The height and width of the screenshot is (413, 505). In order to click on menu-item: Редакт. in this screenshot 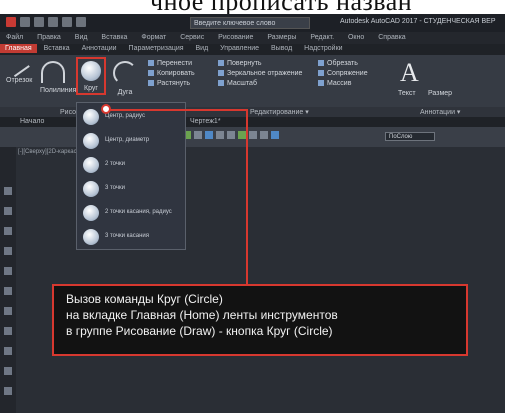, I will do `click(322, 37)`.